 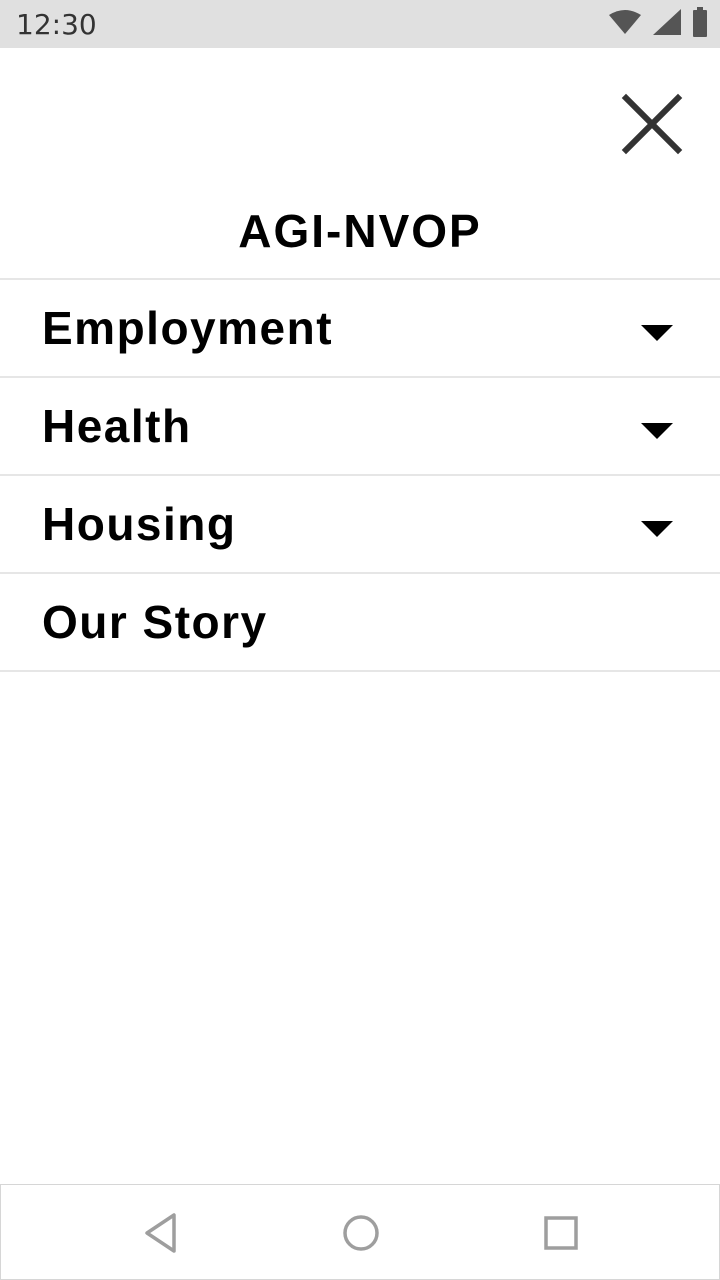 What do you see at coordinates (360, 623) in the screenshot?
I see `menu-item-our-story: Our Story` at bounding box center [360, 623].